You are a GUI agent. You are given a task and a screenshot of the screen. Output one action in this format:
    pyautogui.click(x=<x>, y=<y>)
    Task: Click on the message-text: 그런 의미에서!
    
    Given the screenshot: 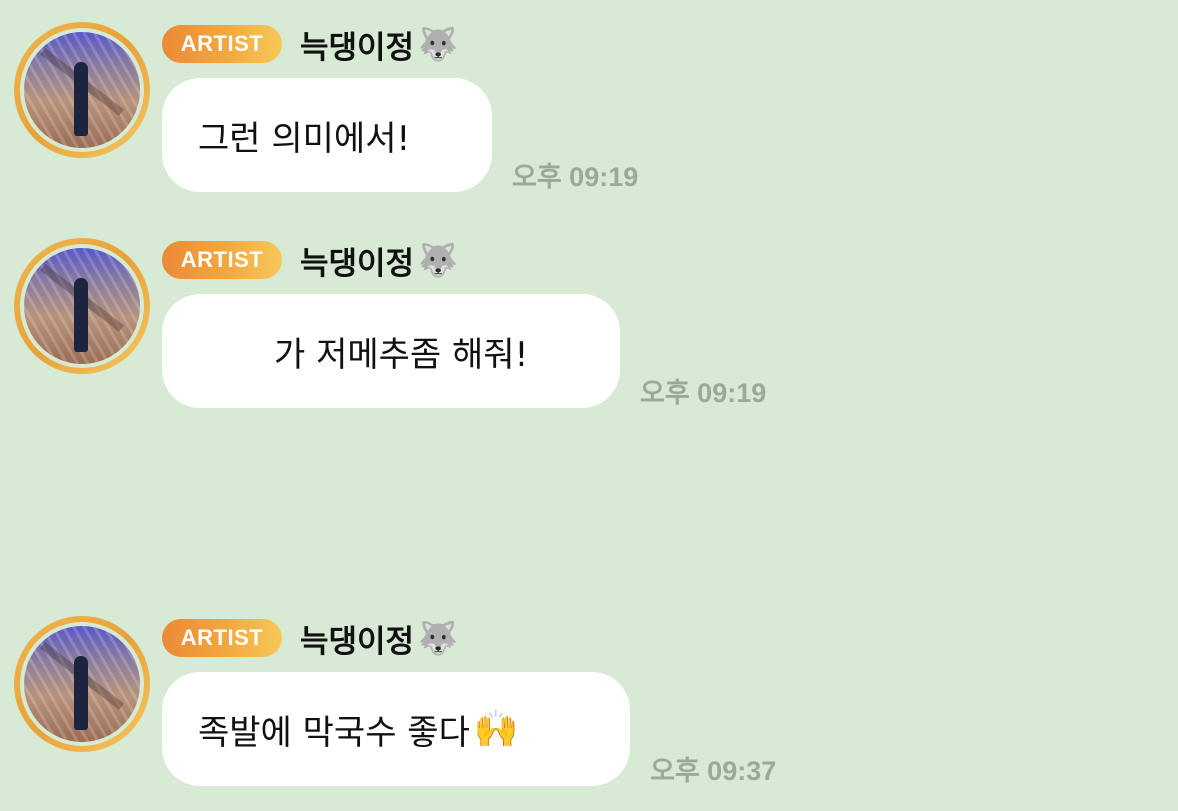 What is the action you would take?
    pyautogui.click(x=304, y=138)
    